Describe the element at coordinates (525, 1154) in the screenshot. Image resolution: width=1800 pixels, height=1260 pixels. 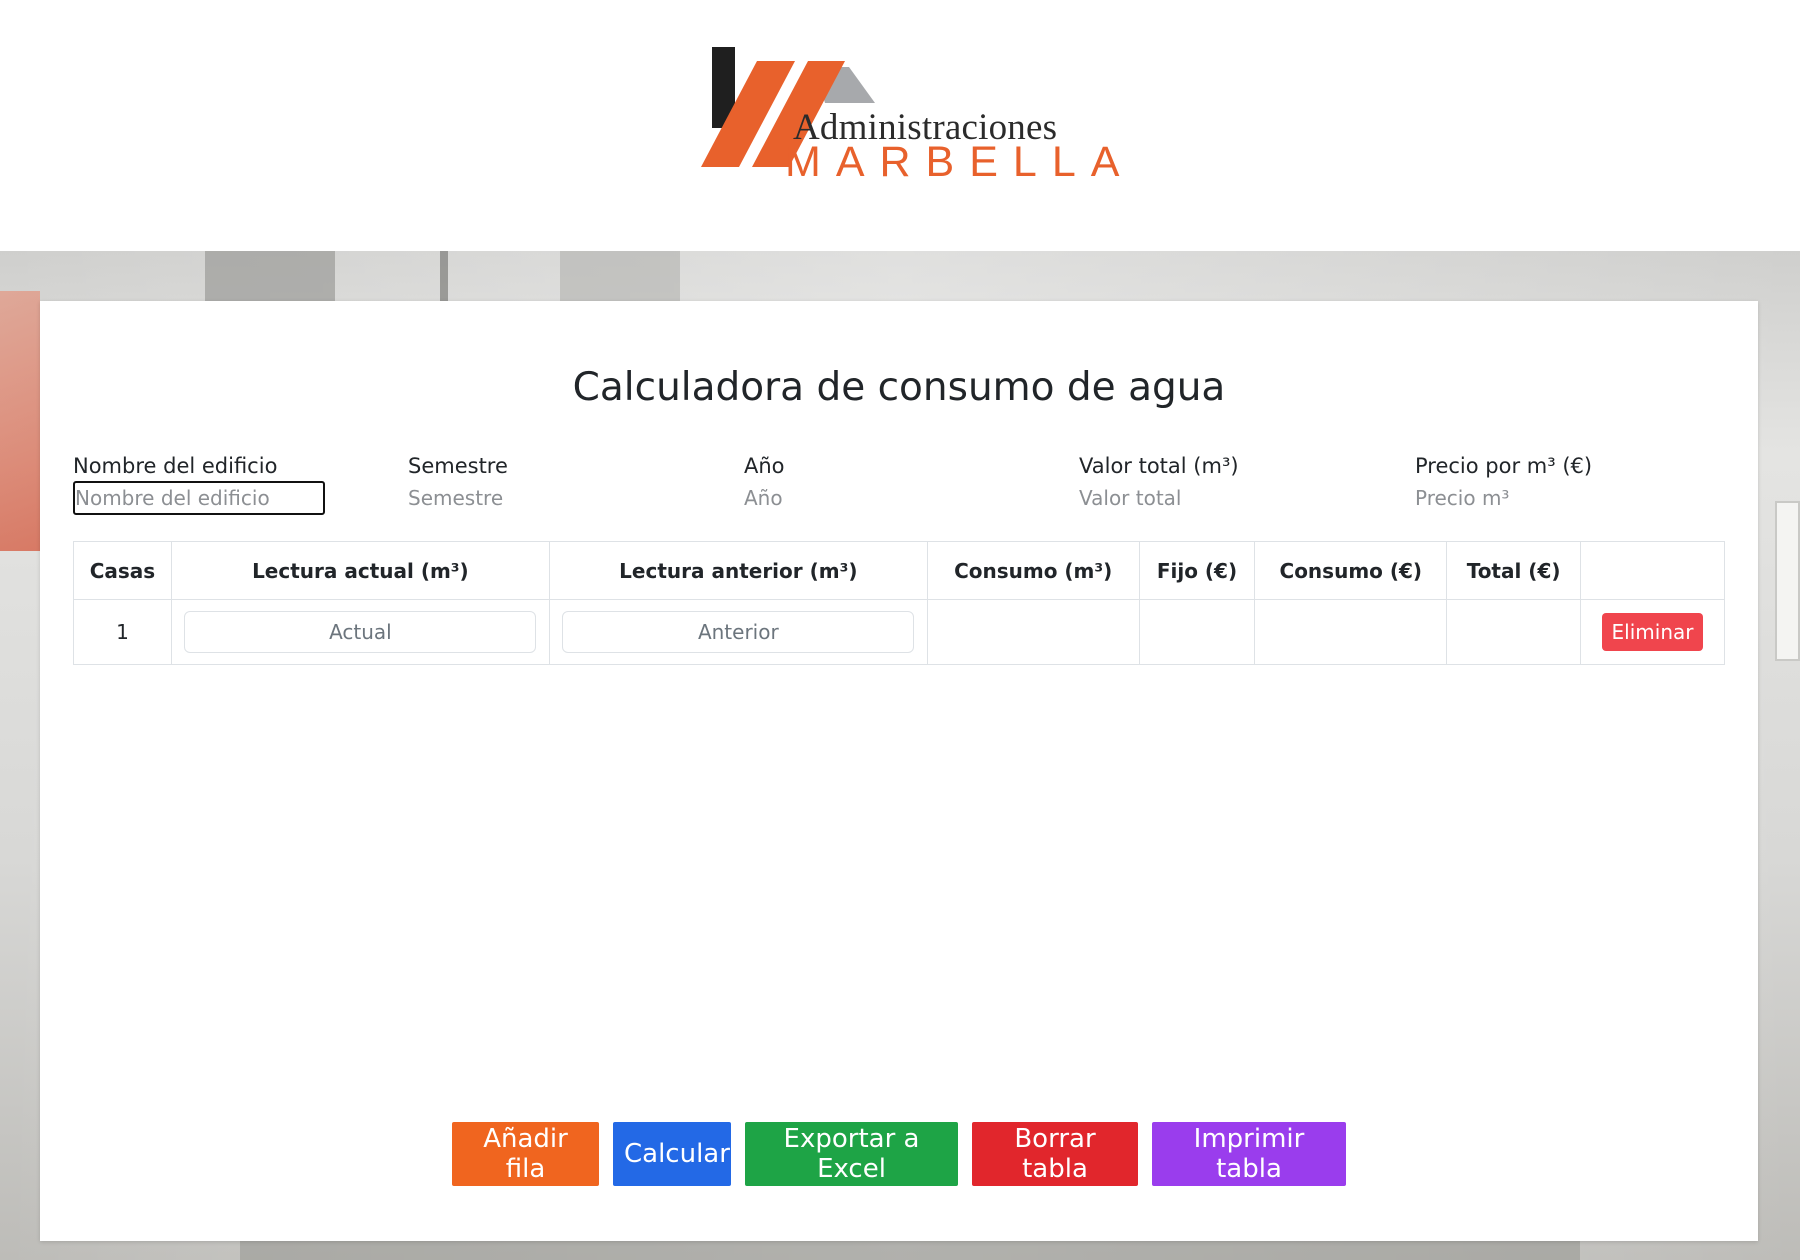
I see `add-row-button: Añadir fila` at that location.